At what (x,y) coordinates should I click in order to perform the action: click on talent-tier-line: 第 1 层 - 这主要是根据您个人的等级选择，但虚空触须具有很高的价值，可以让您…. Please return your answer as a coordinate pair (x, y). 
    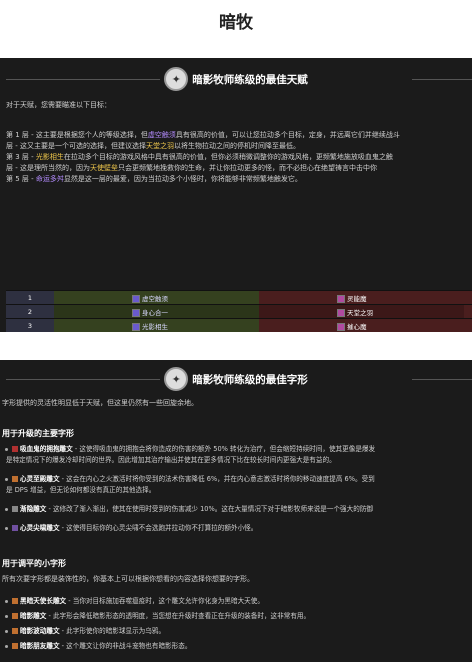
    Looking at the image, I should click on (239, 135).